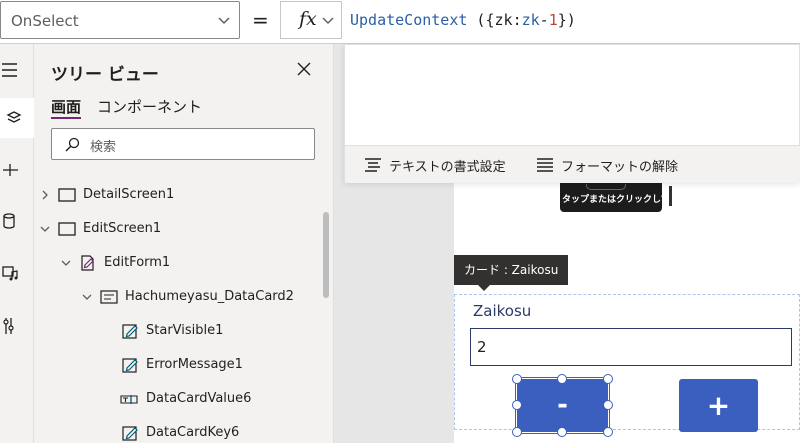 The width and height of the screenshot is (800, 443). I want to click on format-text-label: テキストの書式設定, so click(447, 167).